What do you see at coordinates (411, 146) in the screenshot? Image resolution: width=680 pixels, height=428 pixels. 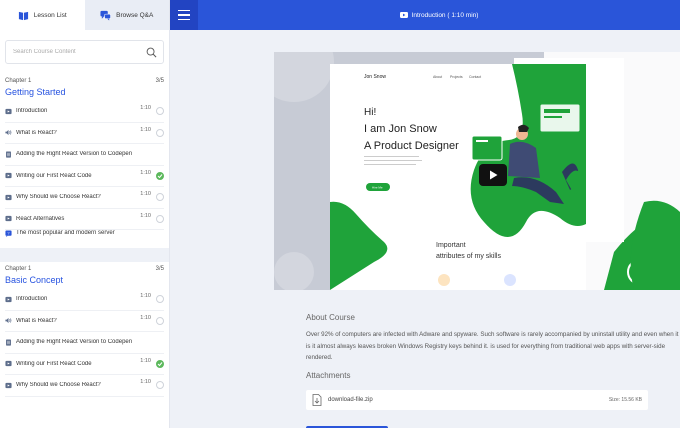 I see `thumb-line2: A Product Designer` at bounding box center [411, 146].